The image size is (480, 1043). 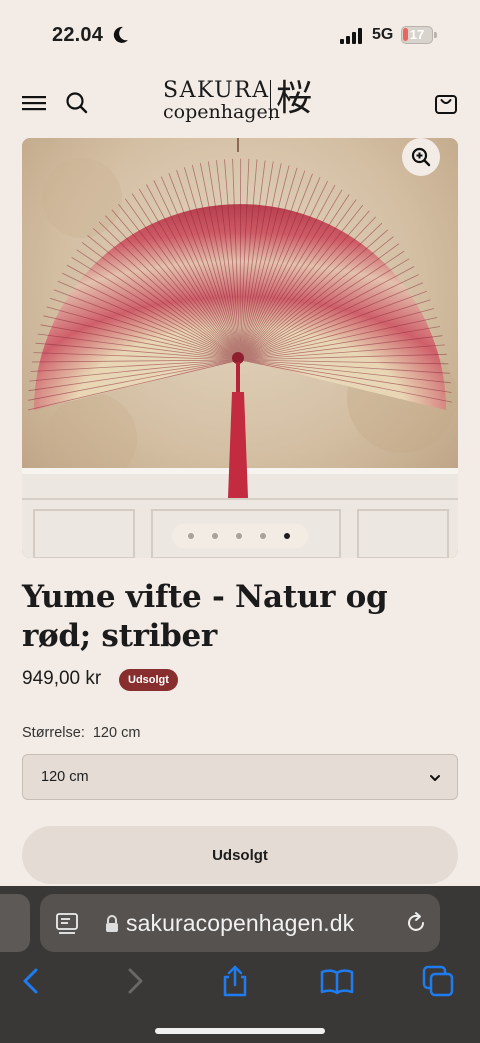 I want to click on zoom-in-icon, so click(x=421, y=157).